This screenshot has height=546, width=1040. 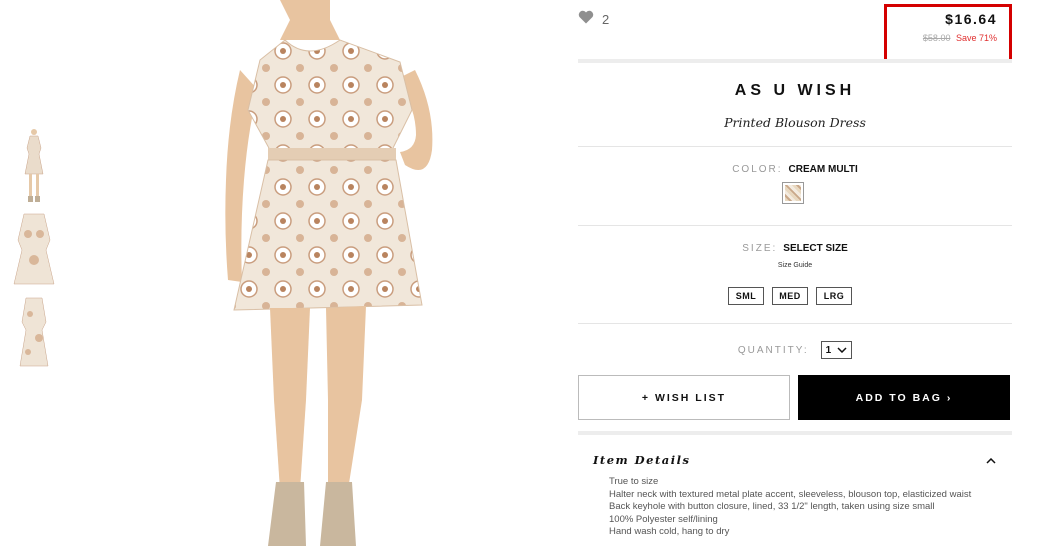 I want to click on swatch-pattern, so click(x=793, y=193).